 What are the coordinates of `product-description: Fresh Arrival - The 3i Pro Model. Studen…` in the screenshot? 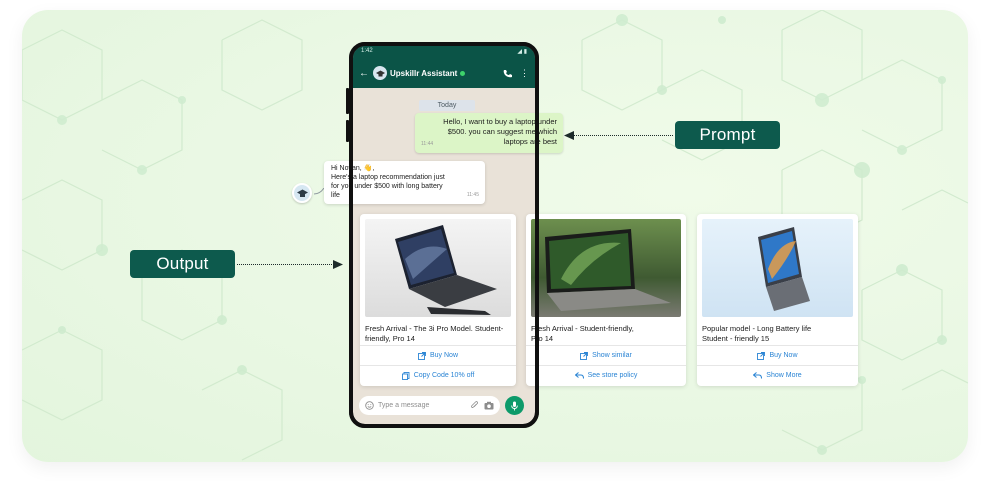 It's located at (440, 334).